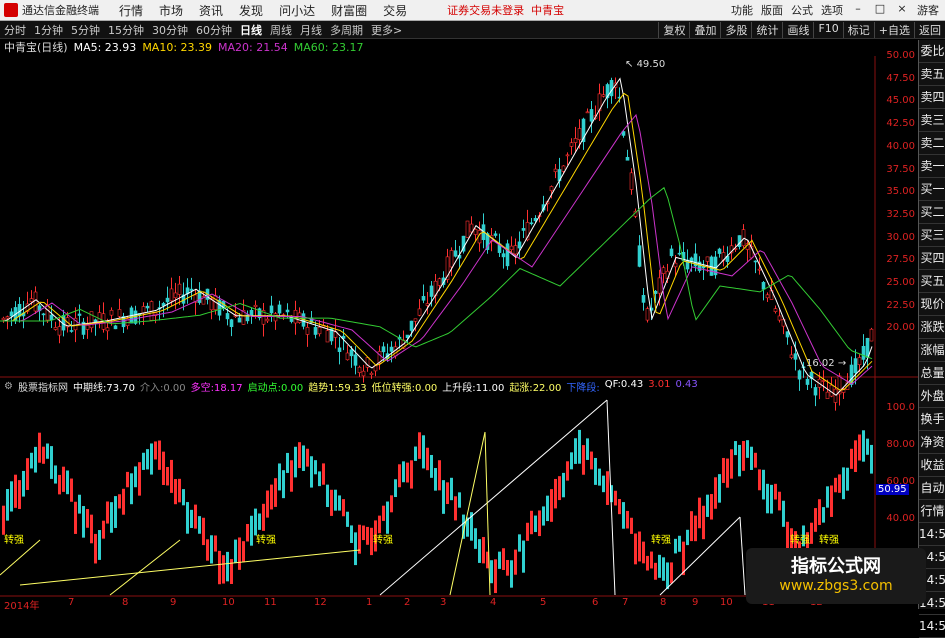  I want to click on sidebar-item: 涨幅, so click(932, 350).